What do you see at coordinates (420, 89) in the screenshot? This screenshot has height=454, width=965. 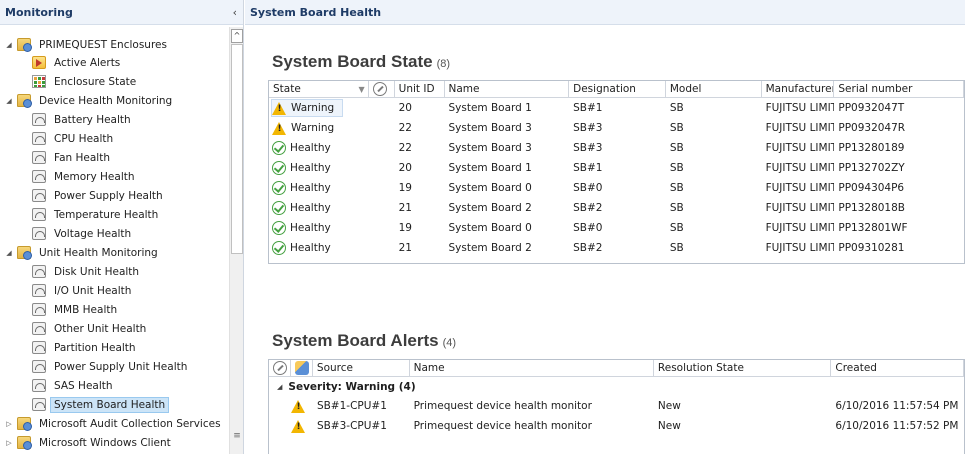 I see `column-header: Unit ID` at bounding box center [420, 89].